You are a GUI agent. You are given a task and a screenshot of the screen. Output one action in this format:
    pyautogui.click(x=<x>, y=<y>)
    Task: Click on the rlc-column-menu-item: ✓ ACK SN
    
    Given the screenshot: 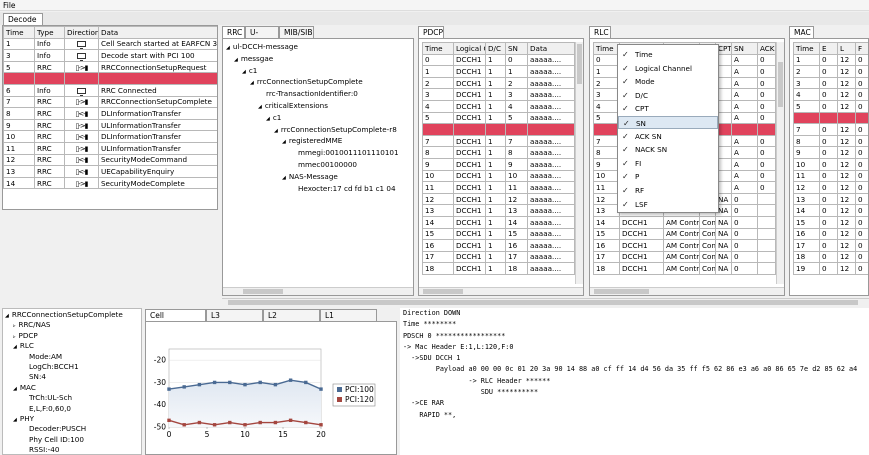 What is the action you would take?
    pyautogui.click(x=668, y=136)
    